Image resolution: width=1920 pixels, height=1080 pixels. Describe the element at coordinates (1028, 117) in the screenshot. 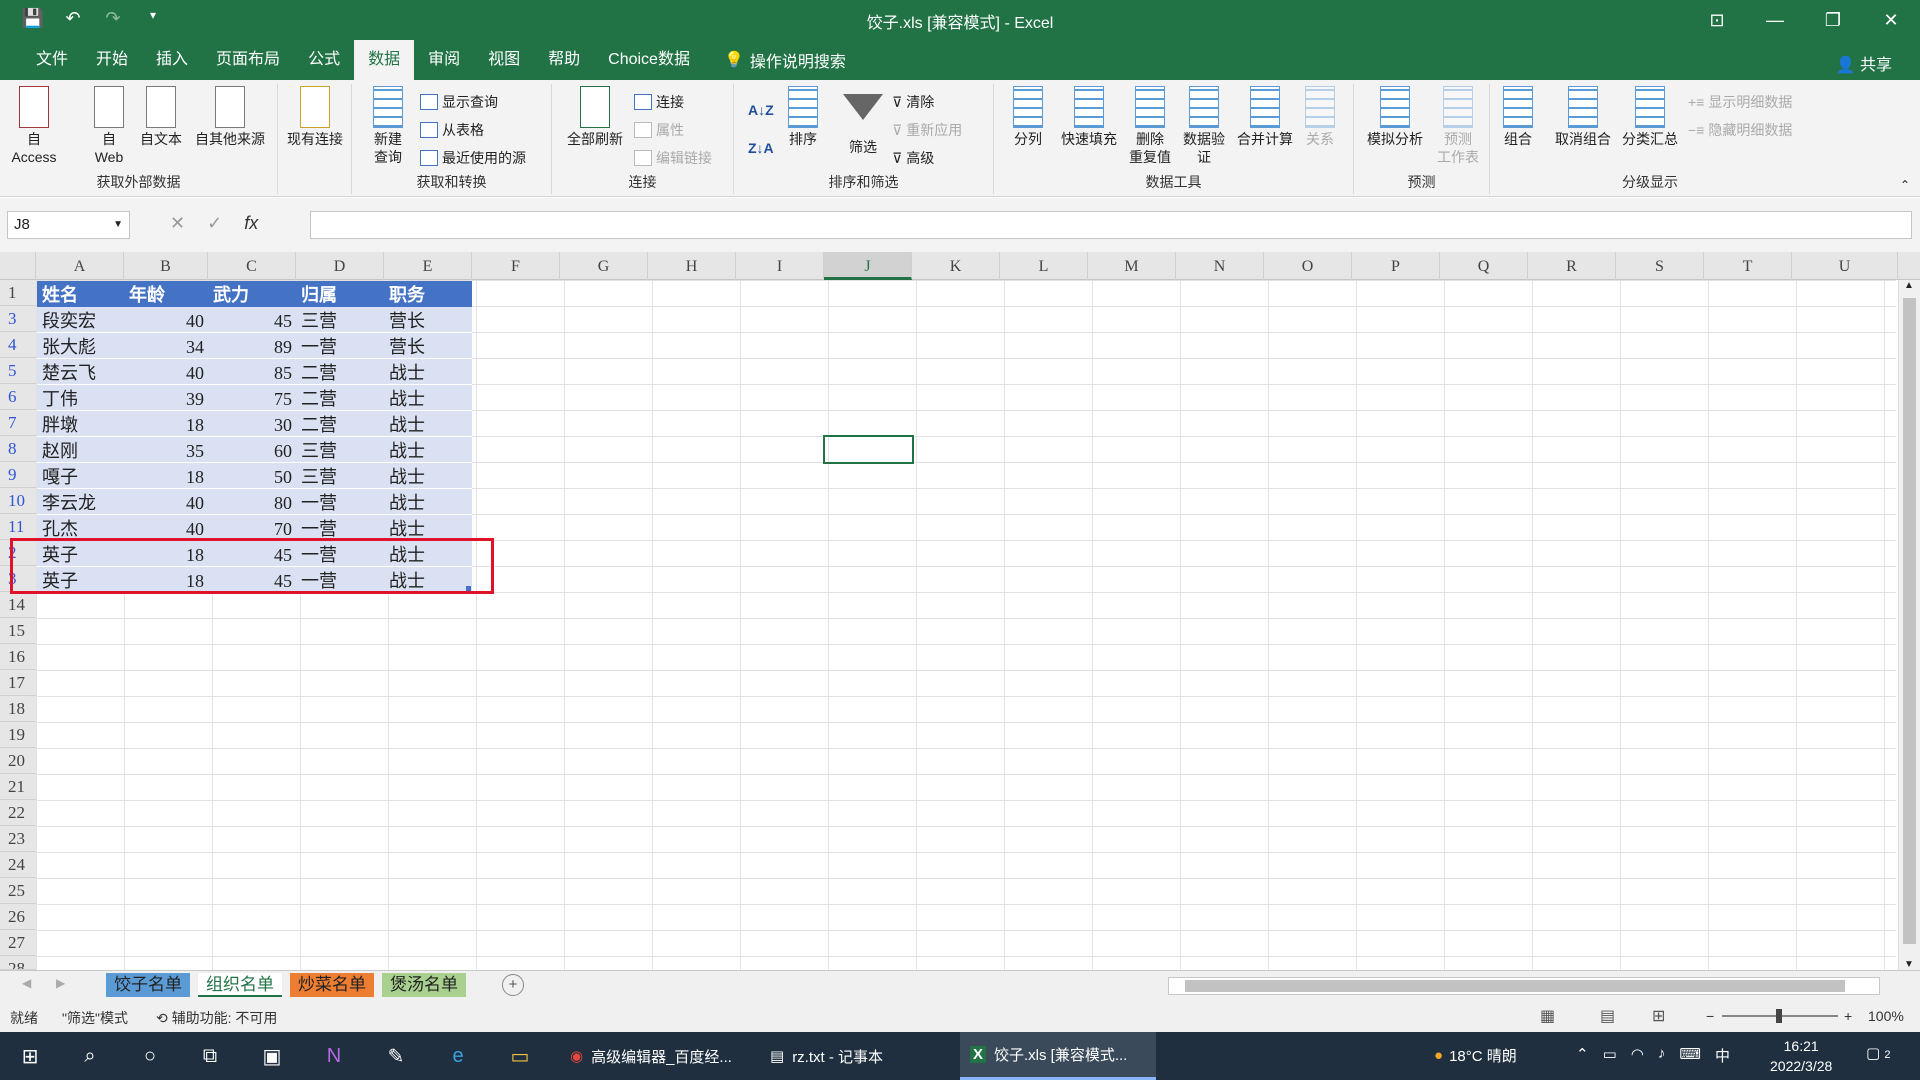

I see `text-to-columns-button: 分列` at that location.